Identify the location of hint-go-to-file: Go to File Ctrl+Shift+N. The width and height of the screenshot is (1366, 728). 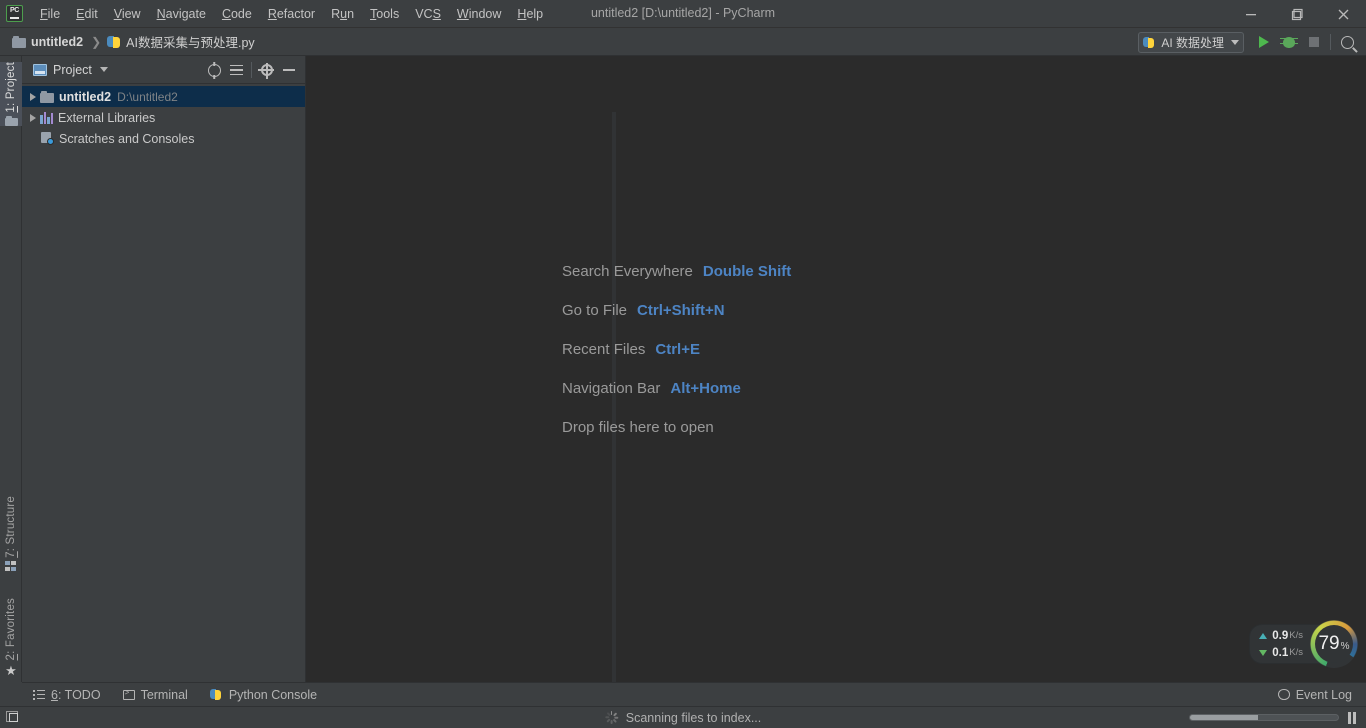
(676, 310).